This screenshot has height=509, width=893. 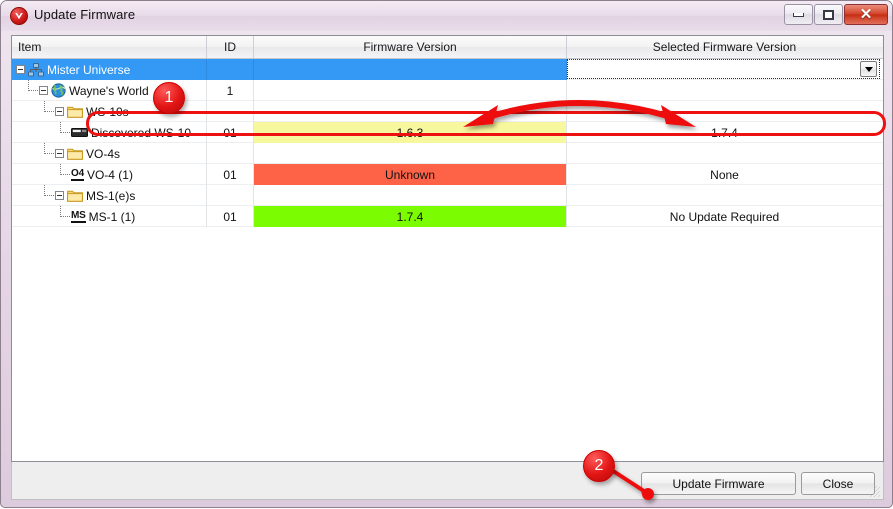 I want to click on title-bar: Update Firmware ✕, so click(x=446, y=16).